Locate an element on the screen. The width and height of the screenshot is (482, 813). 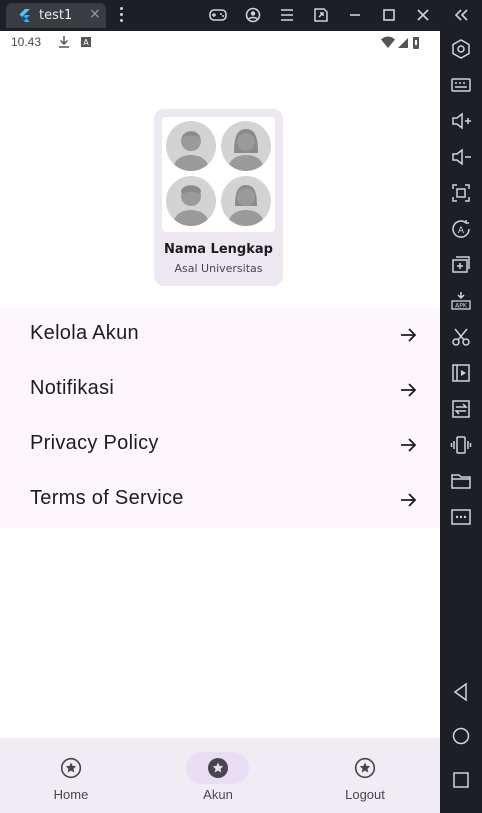
expand-screen-icon is located at coordinates (321, 15).